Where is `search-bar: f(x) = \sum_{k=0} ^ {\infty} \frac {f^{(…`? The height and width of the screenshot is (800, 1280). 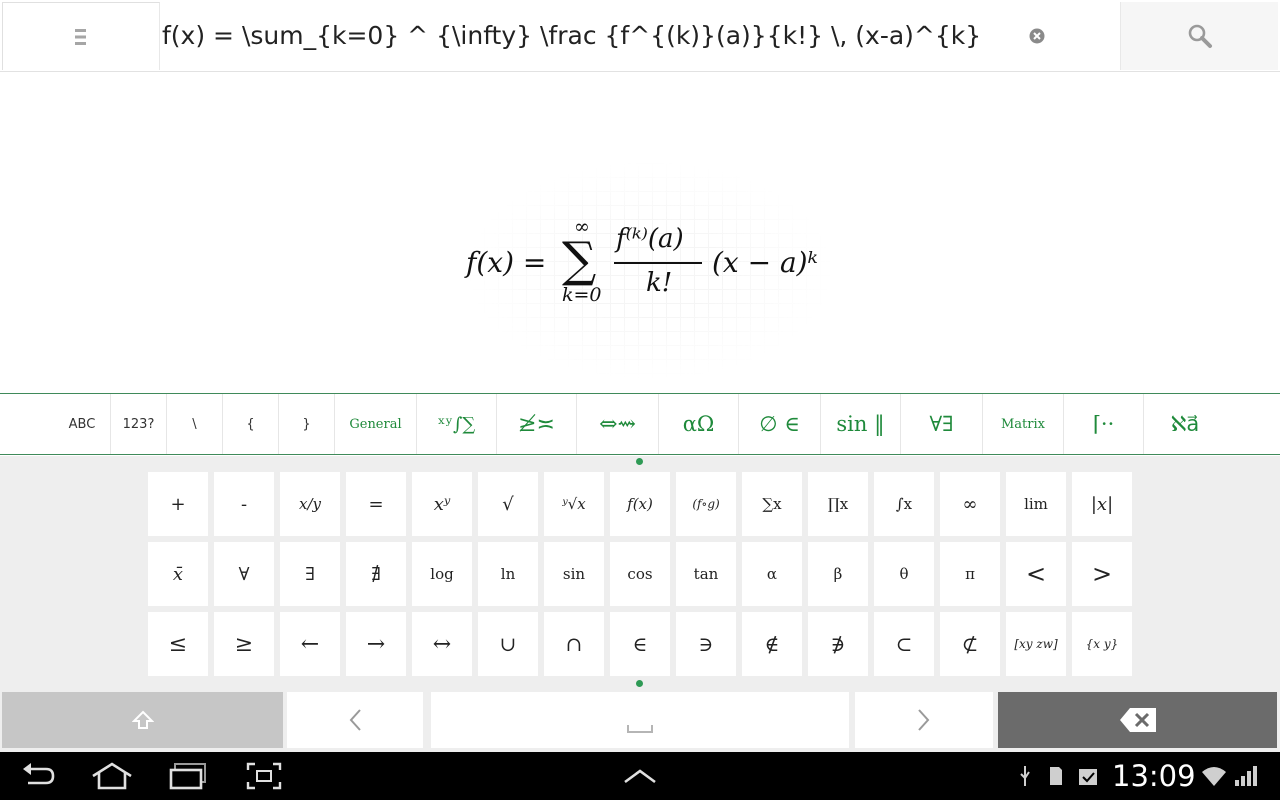
search-bar: f(x) = \sum_{k=0} ^ {\infty} \frac {f^{(… is located at coordinates (640, 36).